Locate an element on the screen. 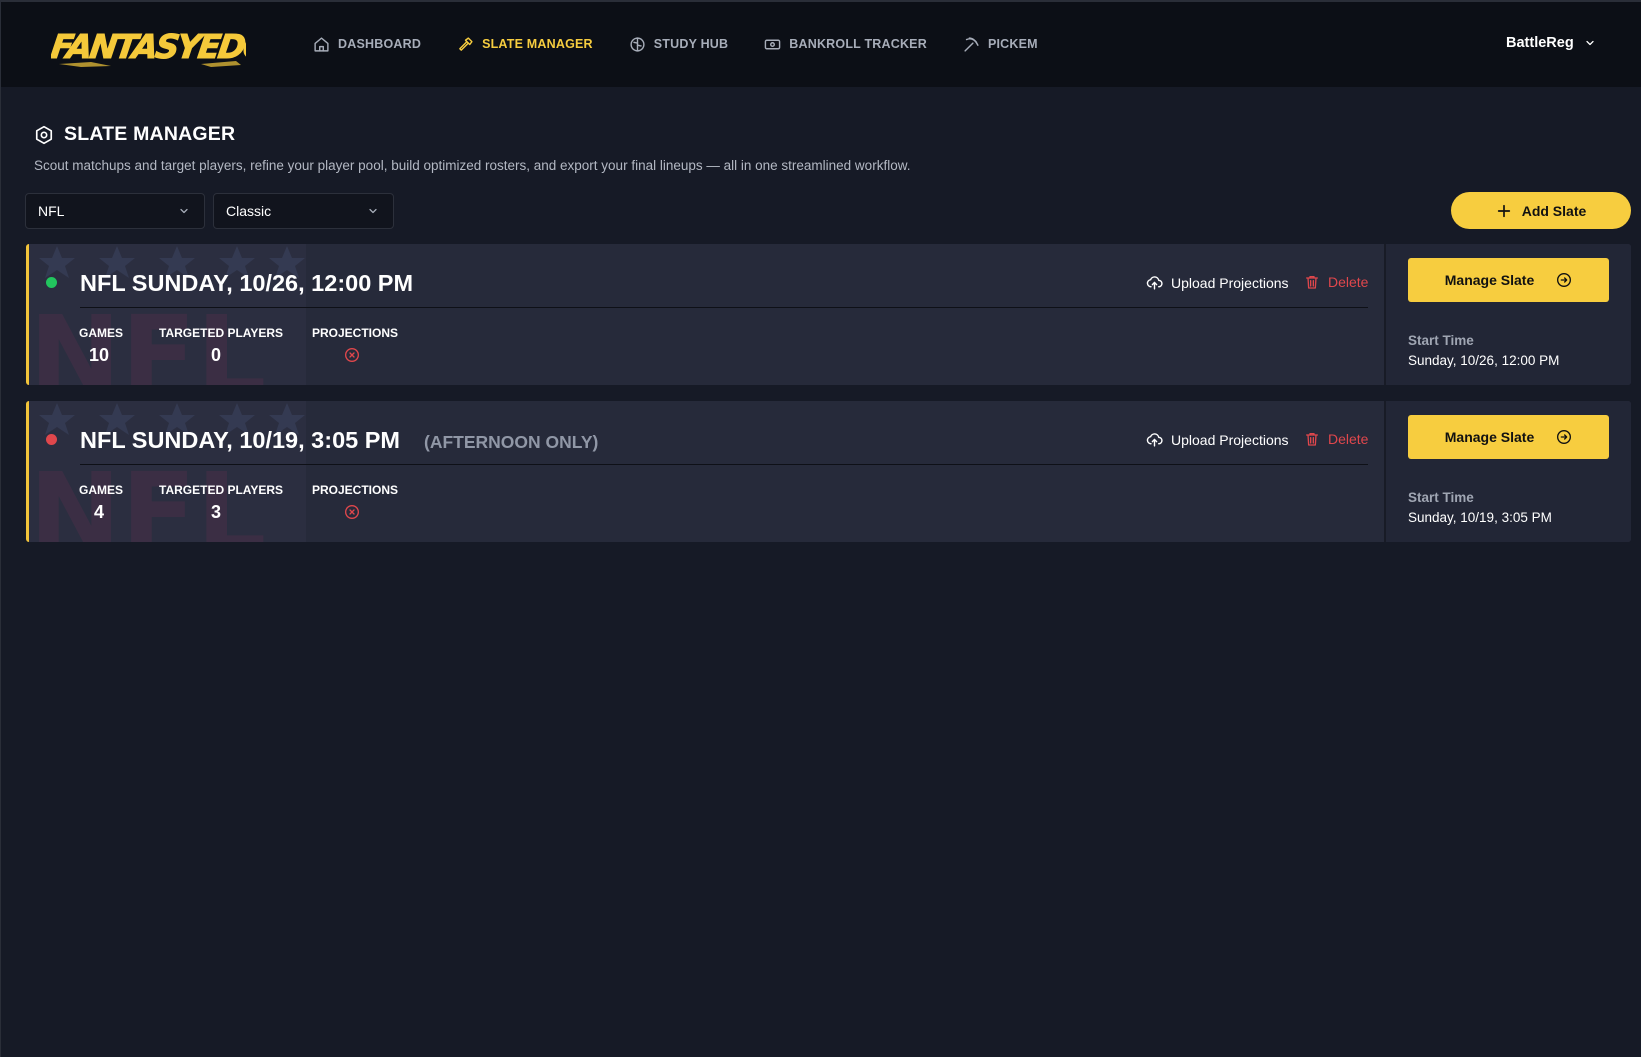  sport-select-value: NFL is located at coordinates (51, 211).